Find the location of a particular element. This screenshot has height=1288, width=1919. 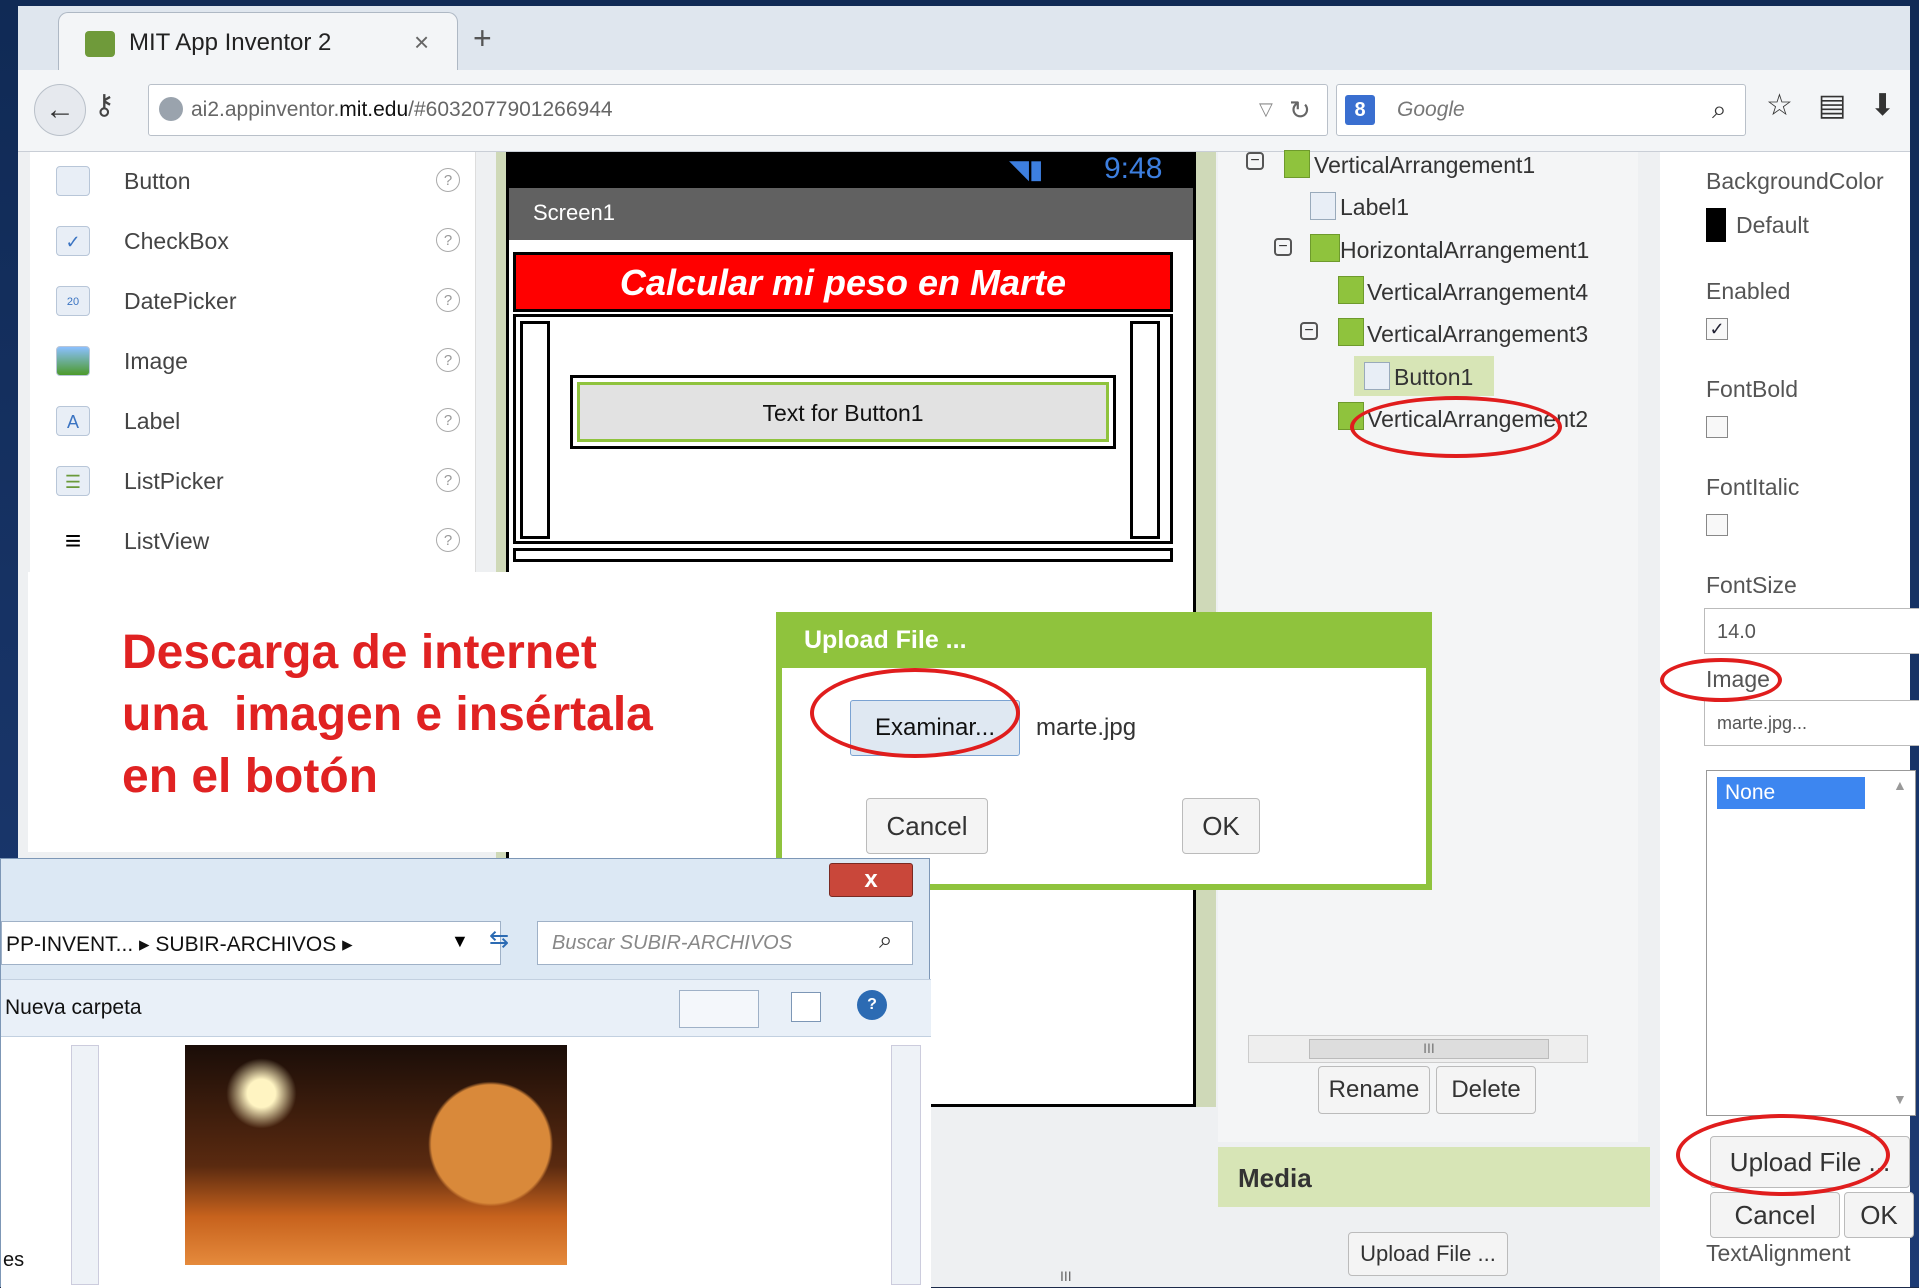

fontitalic-checkbox is located at coordinates (1717, 525).